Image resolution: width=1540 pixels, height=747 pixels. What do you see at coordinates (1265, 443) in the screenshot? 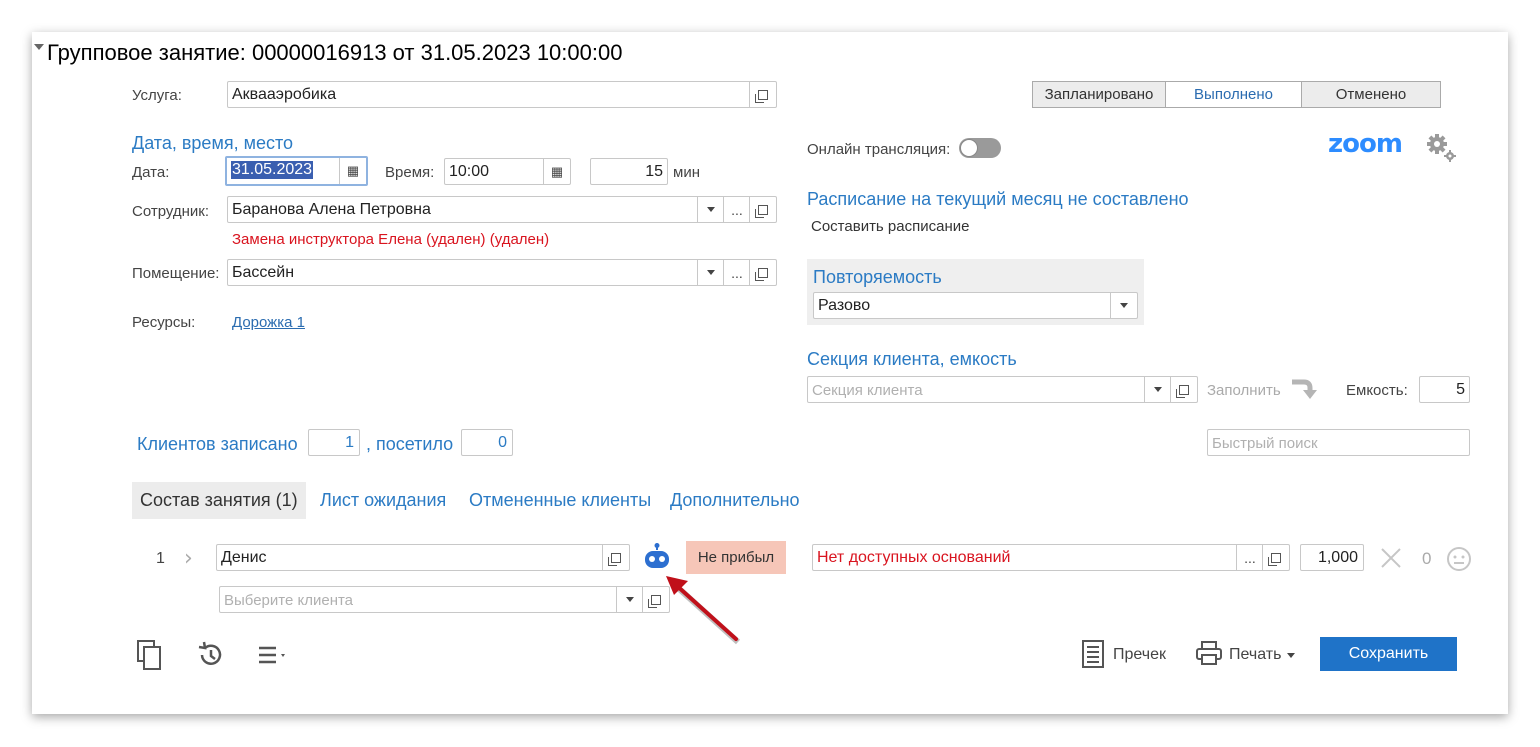
I see `quick-search-placeholder: Быстрый поиск` at bounding box center [1265, 443].